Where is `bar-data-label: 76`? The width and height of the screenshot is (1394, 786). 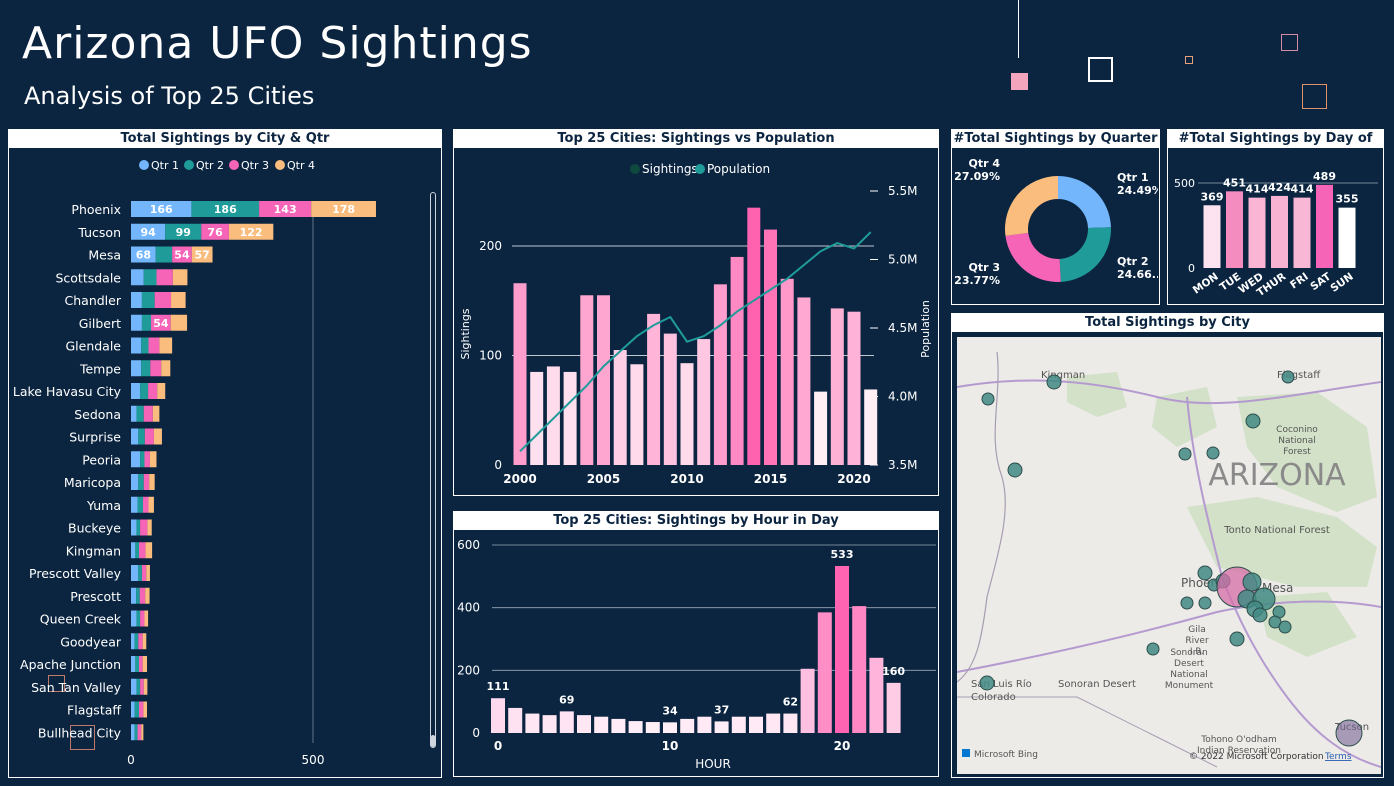 bar-data-label: 76 is located at coordinates (215, 232).